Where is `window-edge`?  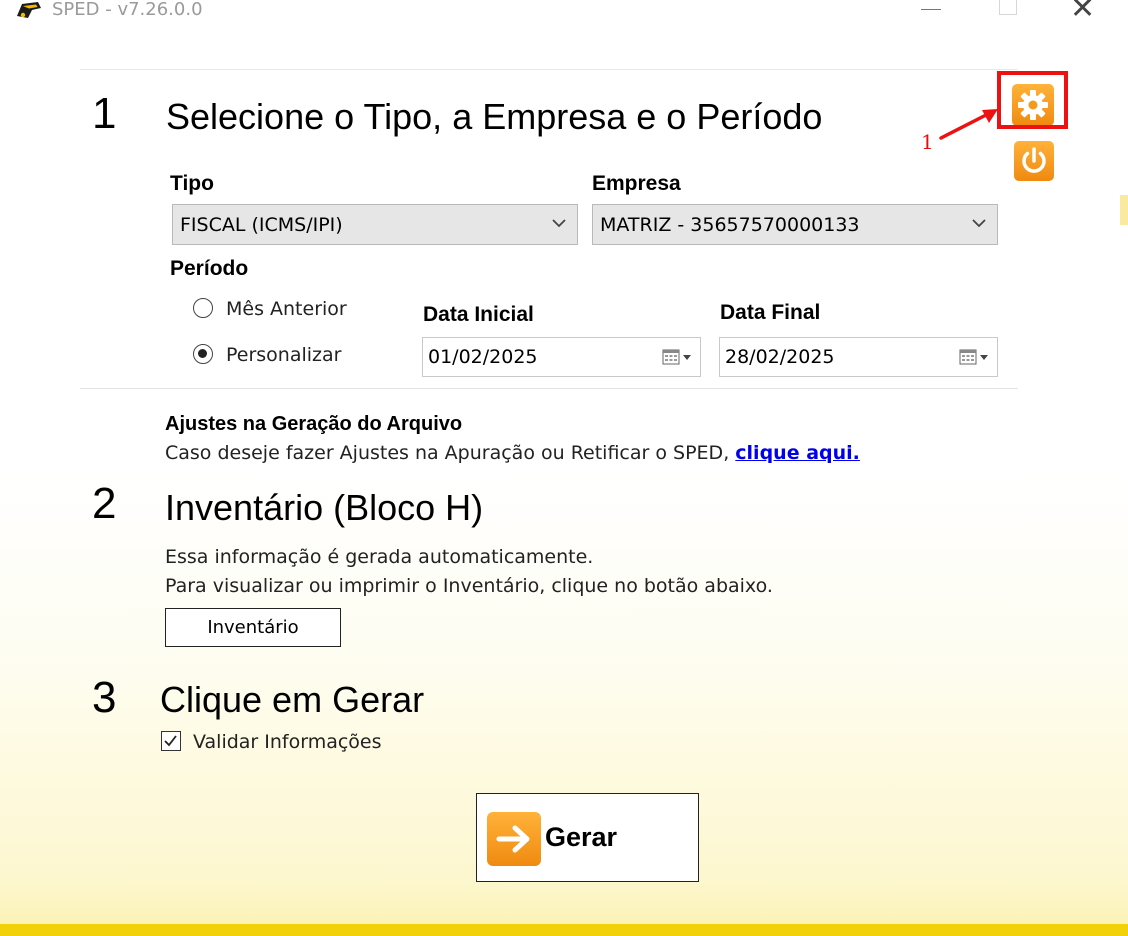
window-edge is located at coordinates (1124, 210).